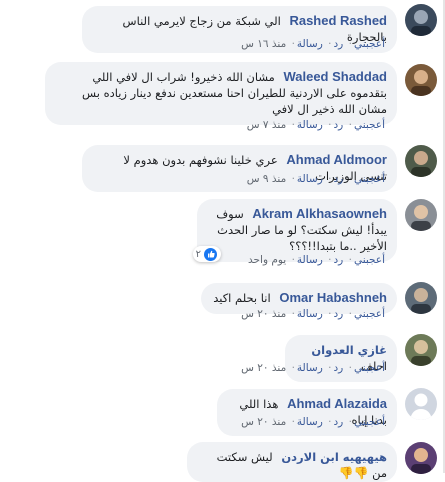 The width and height of the screenshot is (445, 482). I want to click on comment-bubble: غازي العدوان احلف, so click(341, 358).